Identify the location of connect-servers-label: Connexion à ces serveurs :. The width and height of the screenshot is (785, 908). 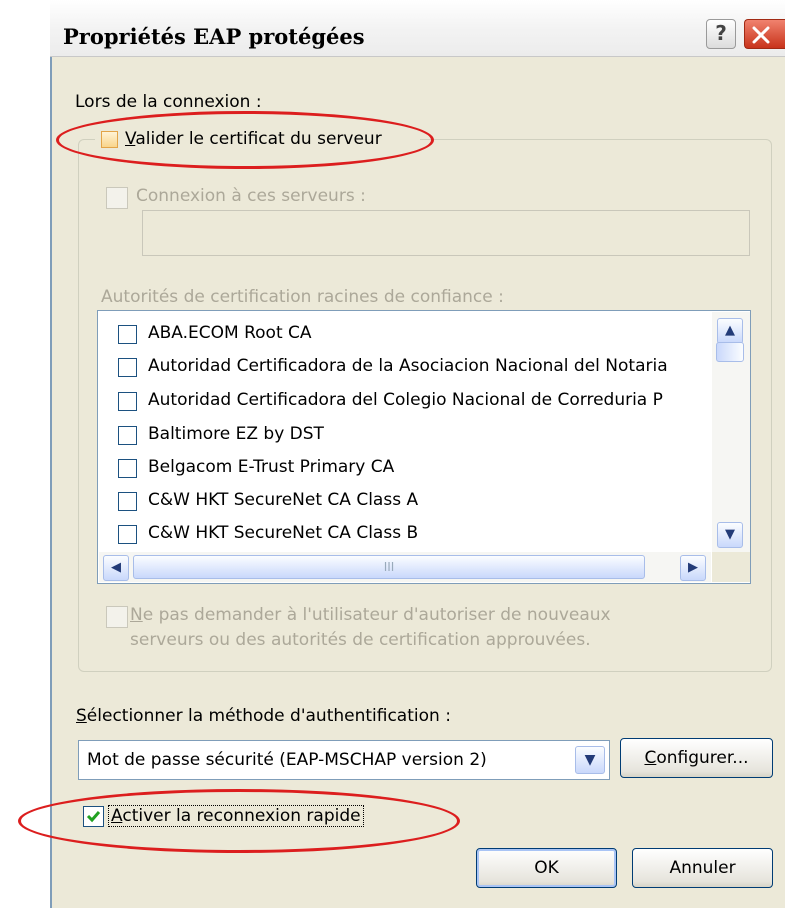
(251, 196).